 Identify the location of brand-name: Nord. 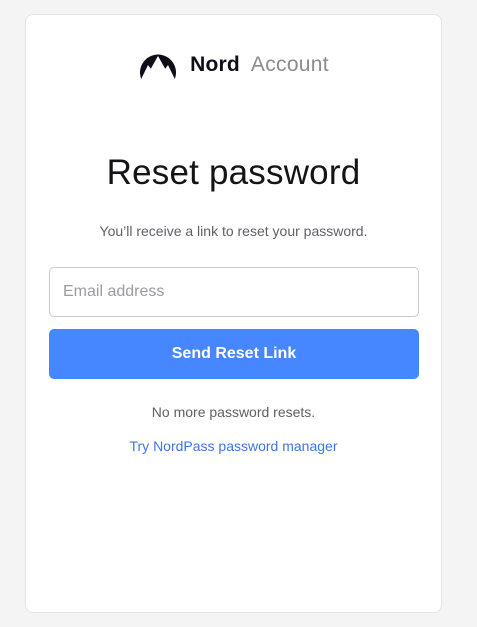
(215, 64).